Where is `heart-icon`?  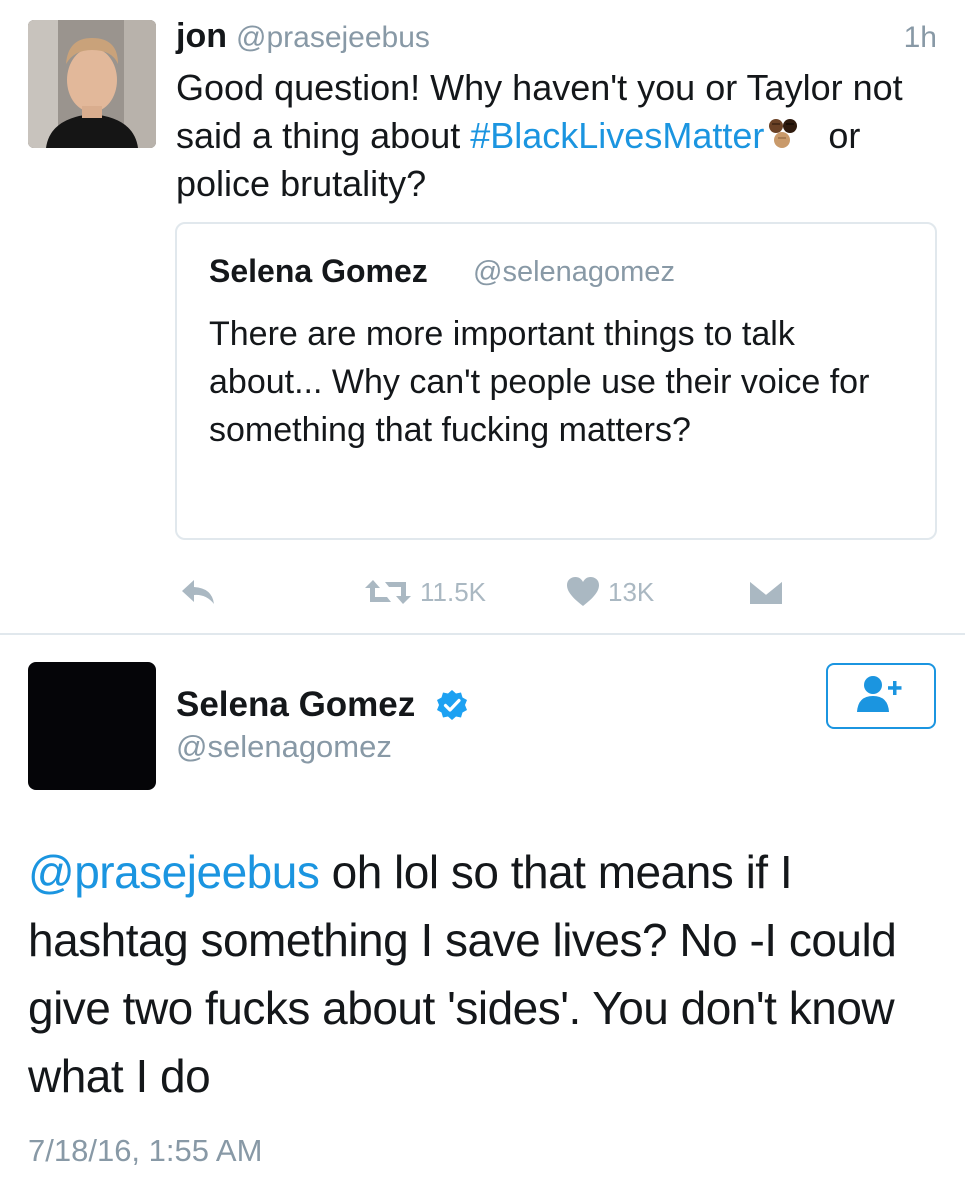
heart-icon is located at coordinates (583, 592).